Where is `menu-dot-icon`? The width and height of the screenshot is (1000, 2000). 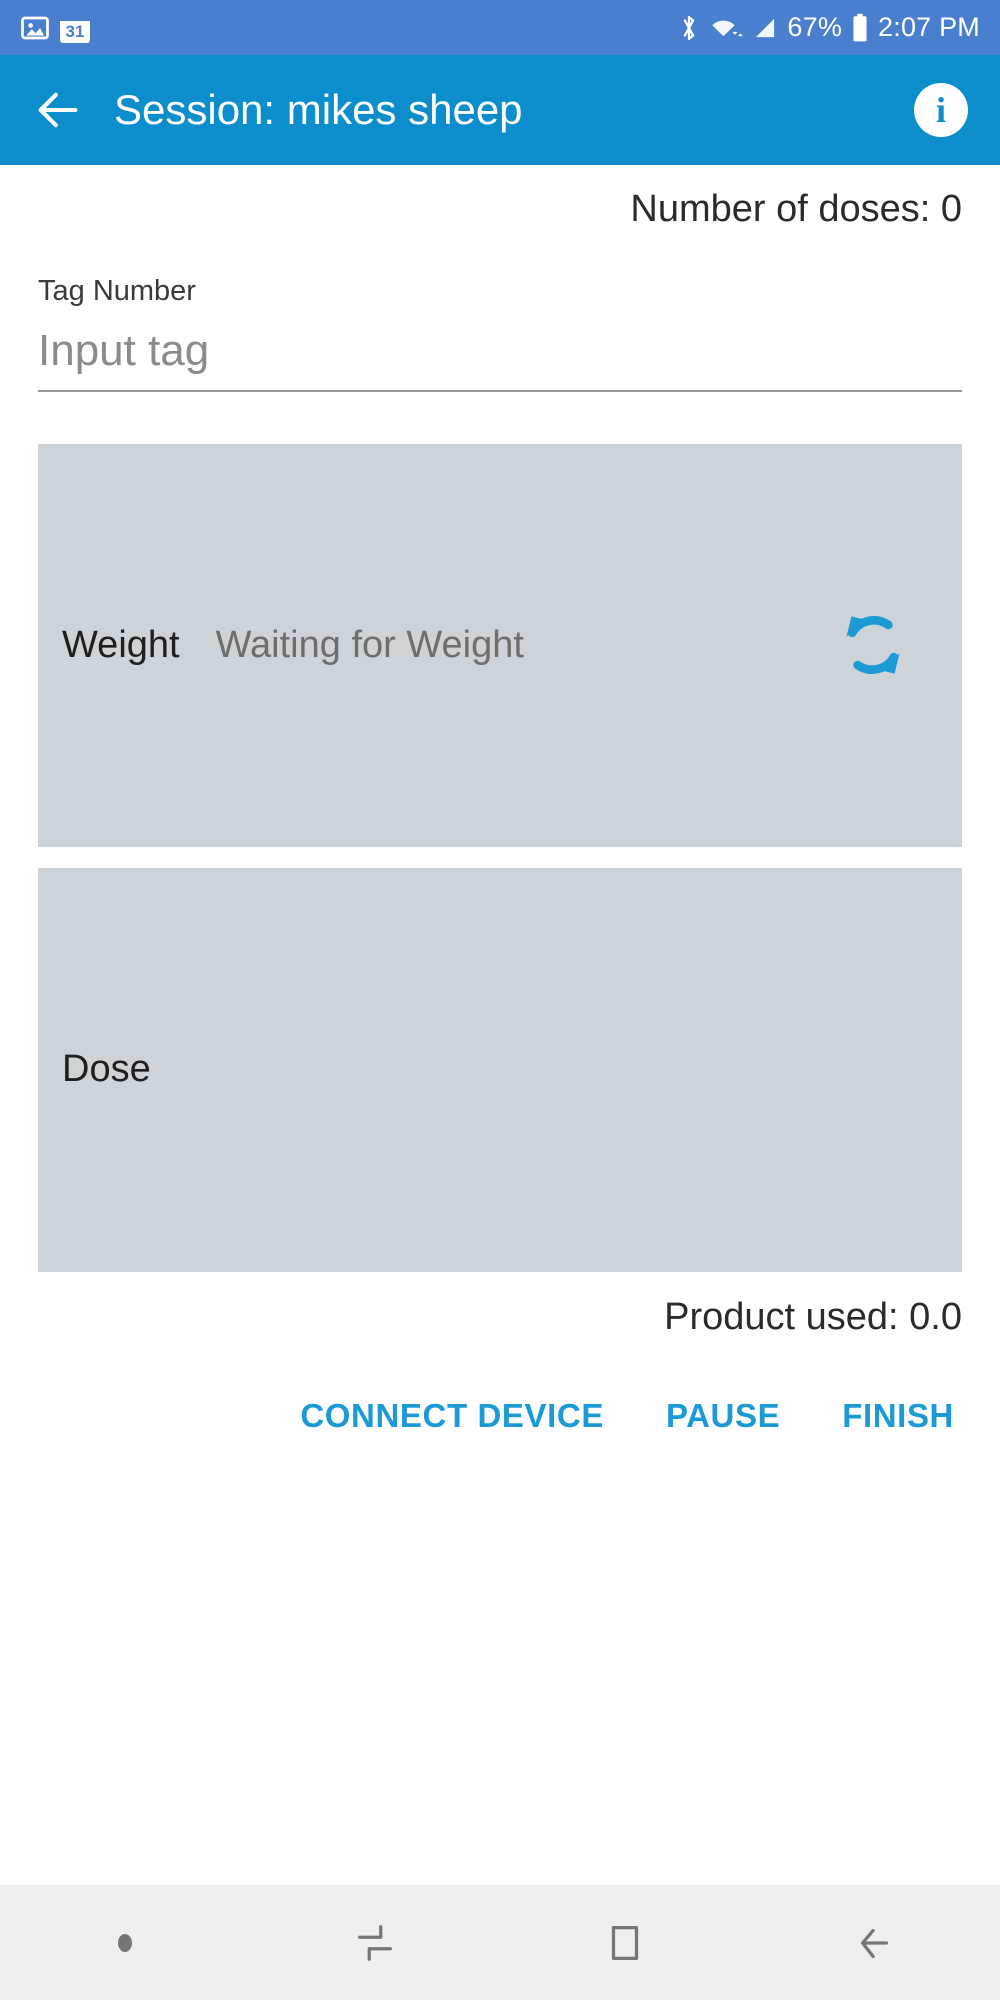
menu-dot-icon is located at coordinates (125, 1942).